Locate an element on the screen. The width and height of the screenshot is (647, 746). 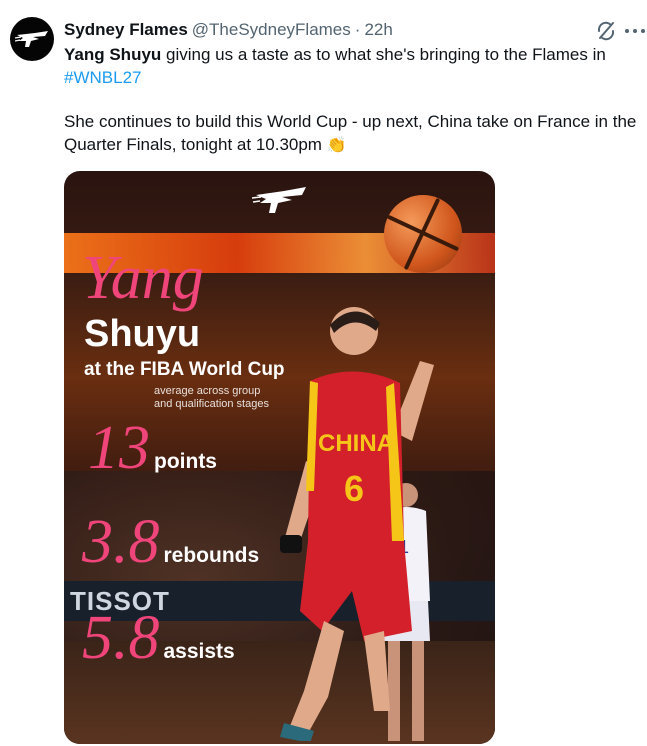
stat-label: assists is located at coordinates (199, 651).